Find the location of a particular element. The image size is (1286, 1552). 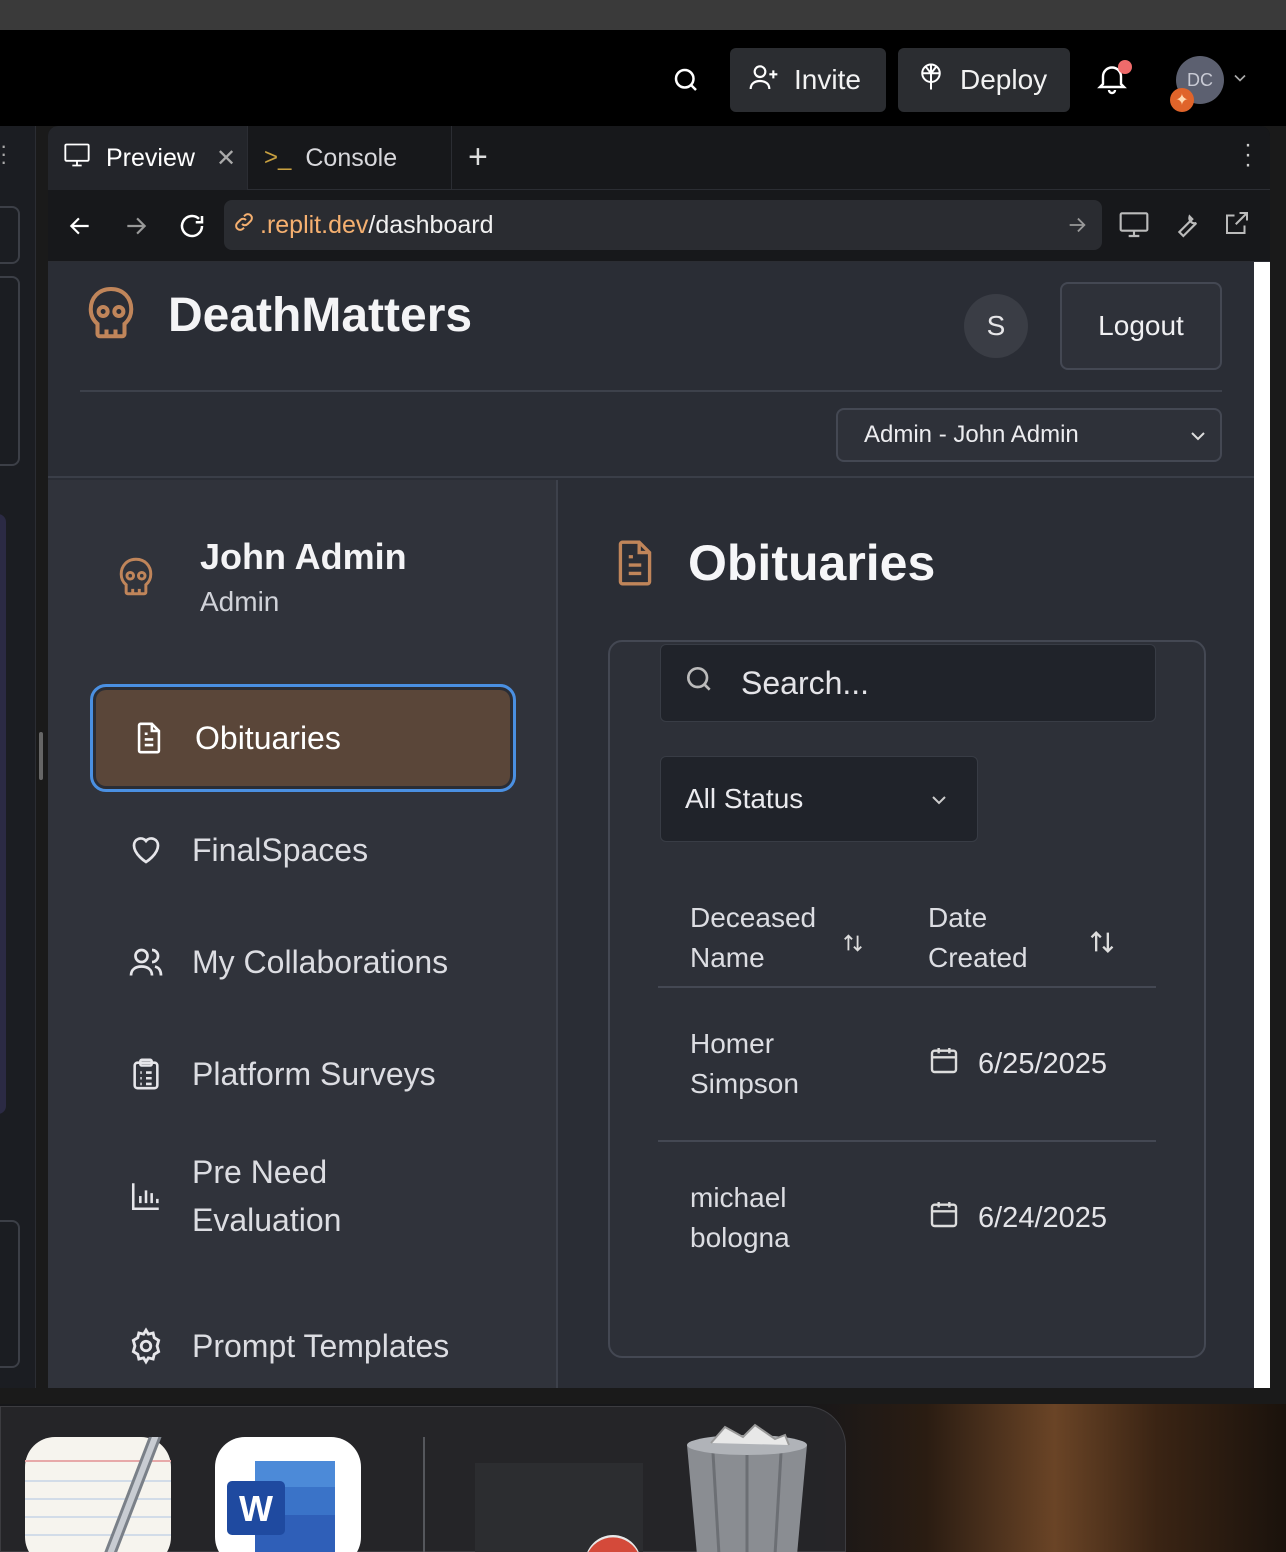

sidebar-item-finalspaces: FinalSpaces is located at coordinates (303, 850).